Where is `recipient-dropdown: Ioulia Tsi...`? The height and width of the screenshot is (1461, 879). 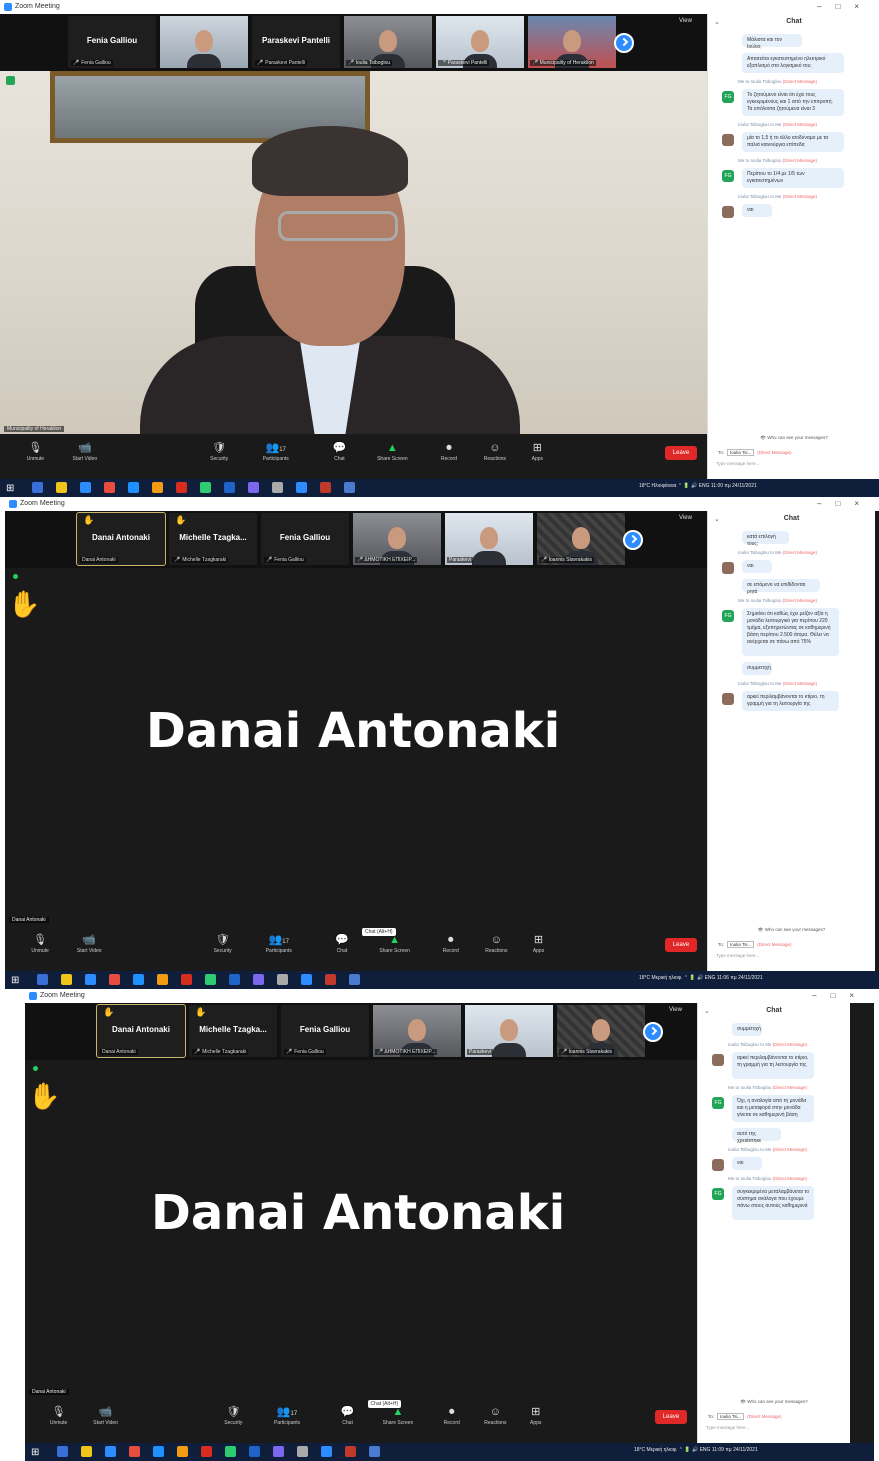
recipient-dropdown: Ioulia Tsi... is located at coordinates (741, 452).